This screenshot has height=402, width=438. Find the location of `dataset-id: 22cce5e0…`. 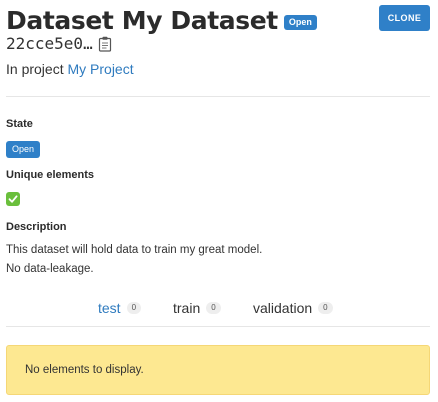

dataset-id: 22cce5e0… is located at coordinates (49, 43).